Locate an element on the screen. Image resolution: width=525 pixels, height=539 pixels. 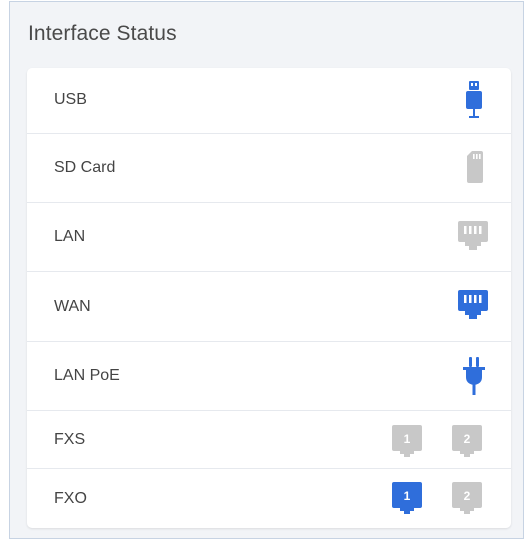
fxo-port-2-icon: 2 is located at coordinates (467, 498).